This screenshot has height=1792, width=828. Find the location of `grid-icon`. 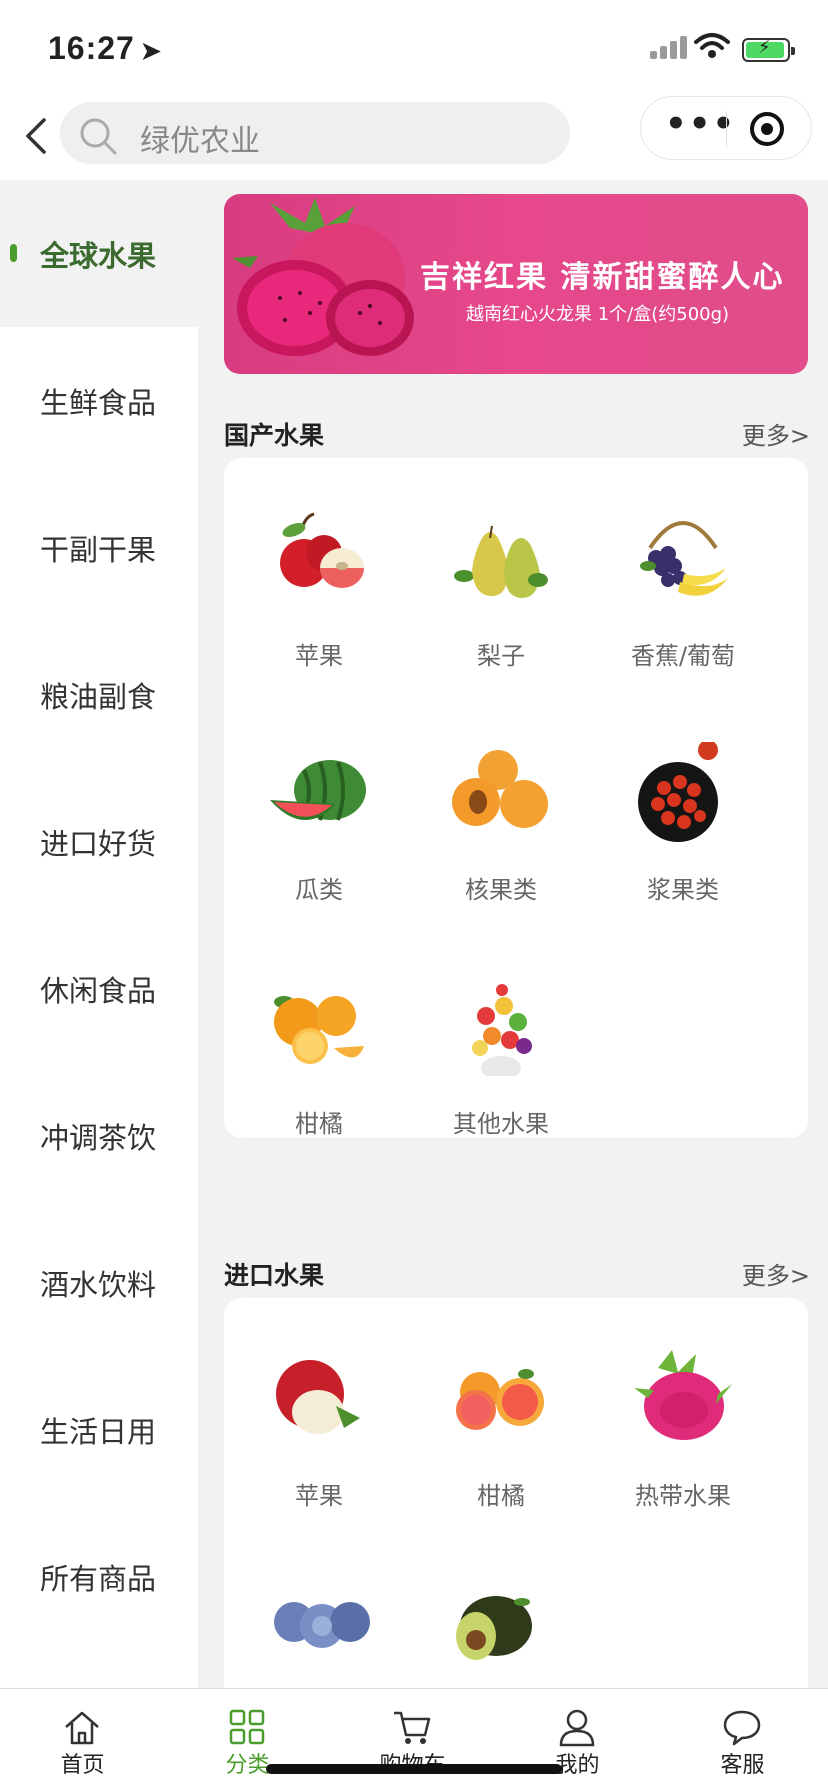

grid-icon is located at coordinates (247, 1727).